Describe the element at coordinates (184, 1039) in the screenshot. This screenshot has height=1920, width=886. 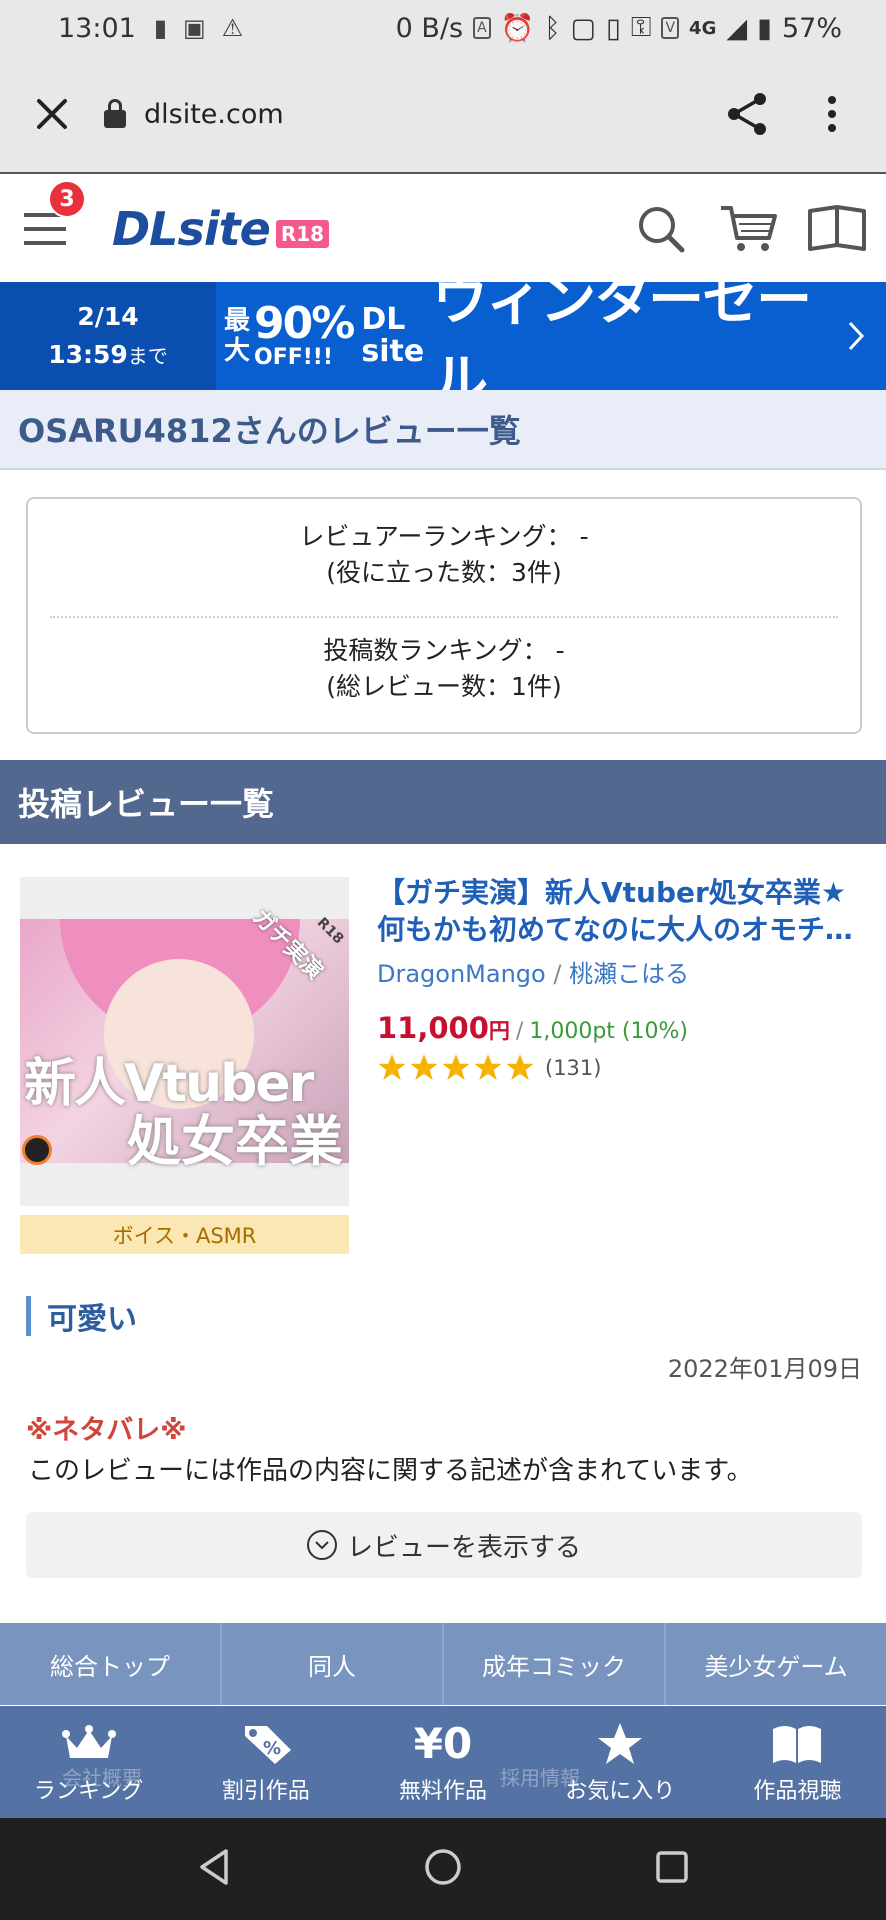
I see `work-image: ガチ実演 R18 新人Vtuber 処女卒業` at that location.